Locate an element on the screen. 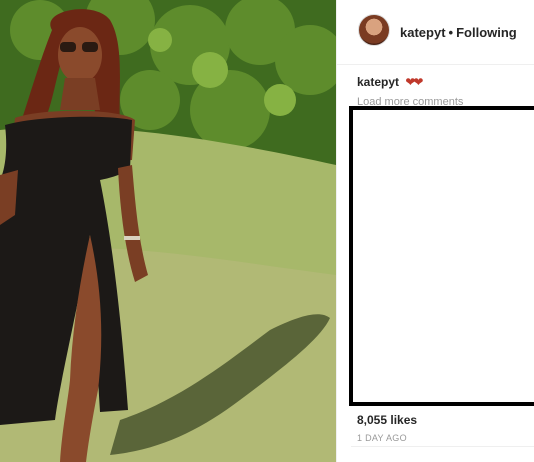  neck is located at coordinates (80, 94).